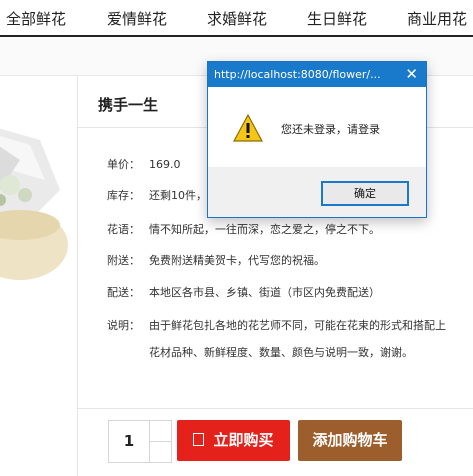 This screenshot has height=476, width=473. Describe the element at coordinates (297, 325) in the screenshot. I see `note-line-1: 由于鲜花包扎各地的花艺师不同，可能在花束的形式和搭配上` at that location.